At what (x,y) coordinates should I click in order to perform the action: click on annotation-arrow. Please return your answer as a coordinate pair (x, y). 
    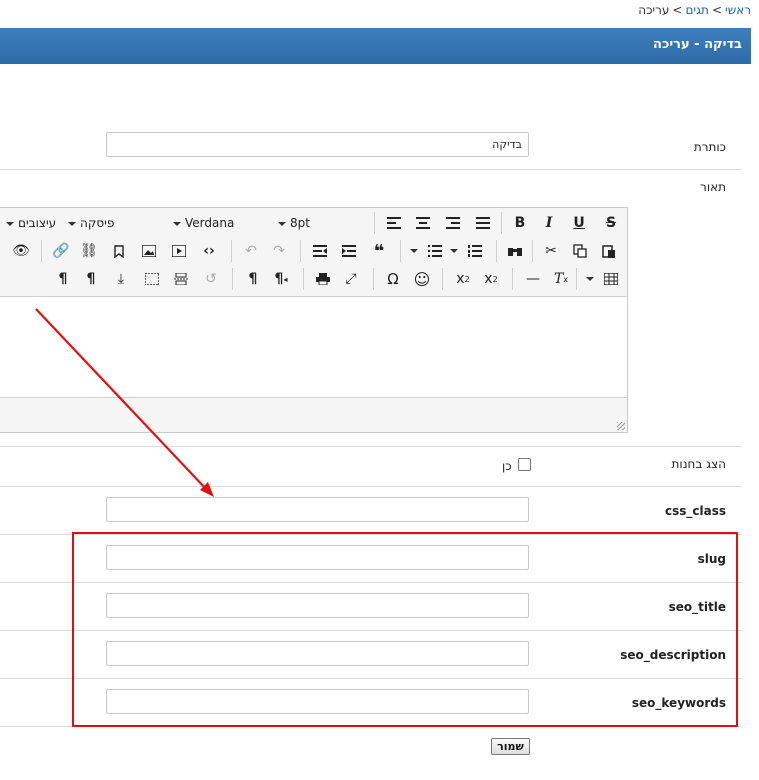
    Looking at the image, I should click on (124, 402).